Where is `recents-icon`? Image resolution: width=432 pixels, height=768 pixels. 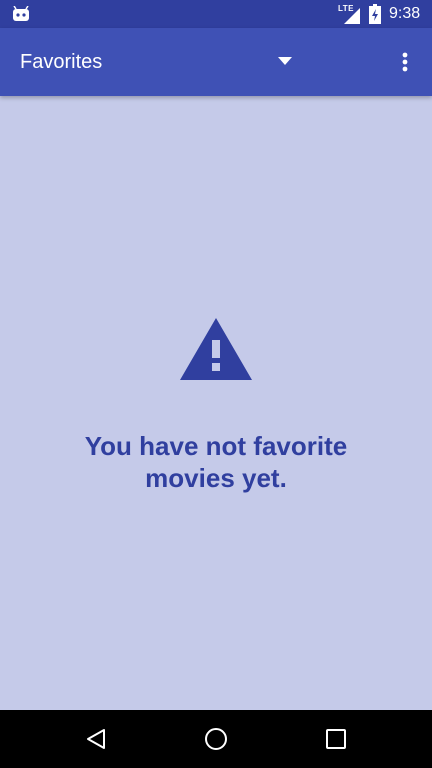 recents-icon is located at coordinates (336, 739).